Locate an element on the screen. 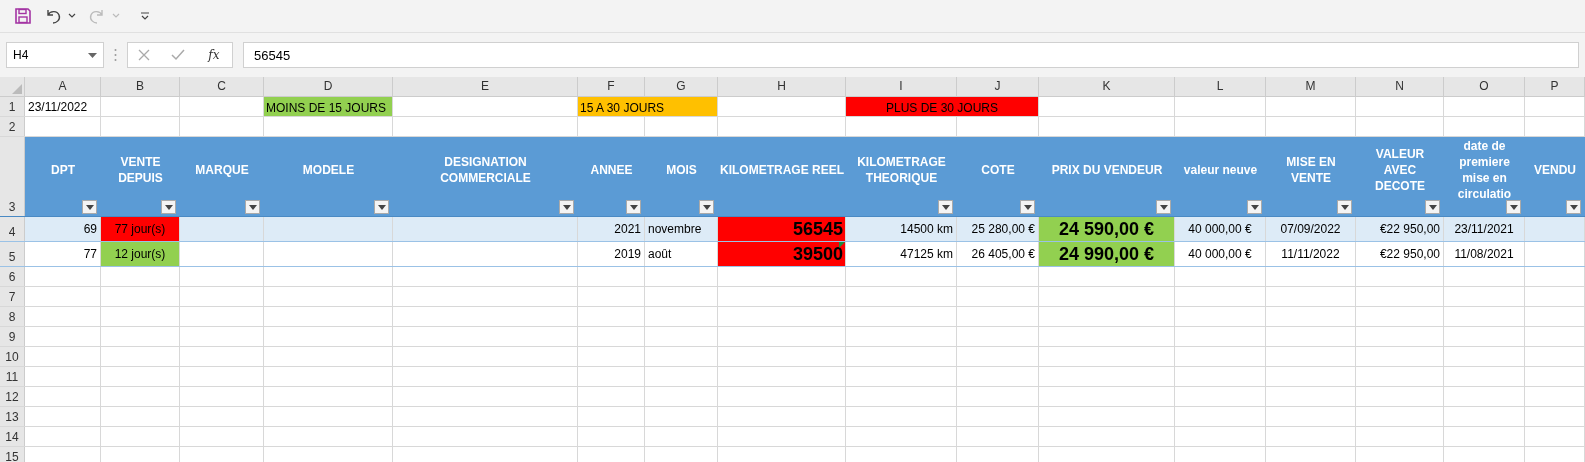 The height and width of the screenshot is (462, 1585). table-cell: 24 590,00 € is located at coordinates (1106, 229).